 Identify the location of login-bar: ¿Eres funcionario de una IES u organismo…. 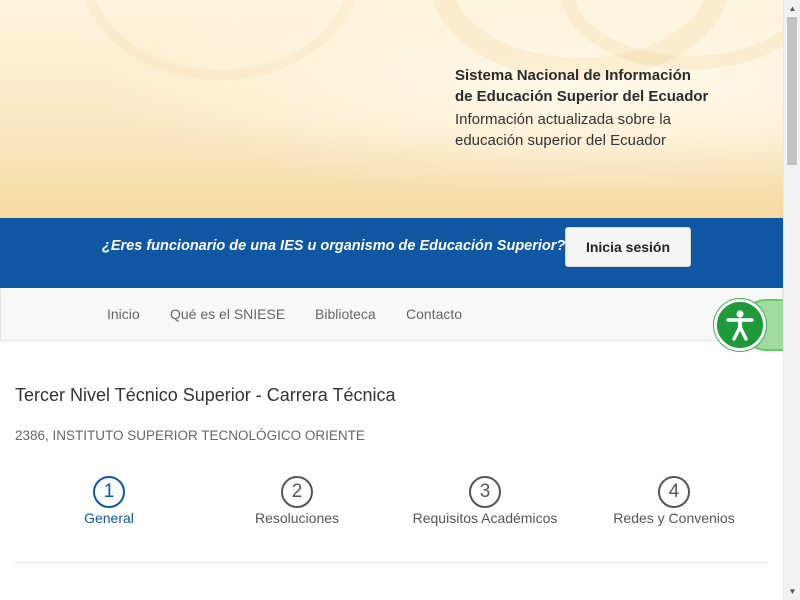
(391, 253).